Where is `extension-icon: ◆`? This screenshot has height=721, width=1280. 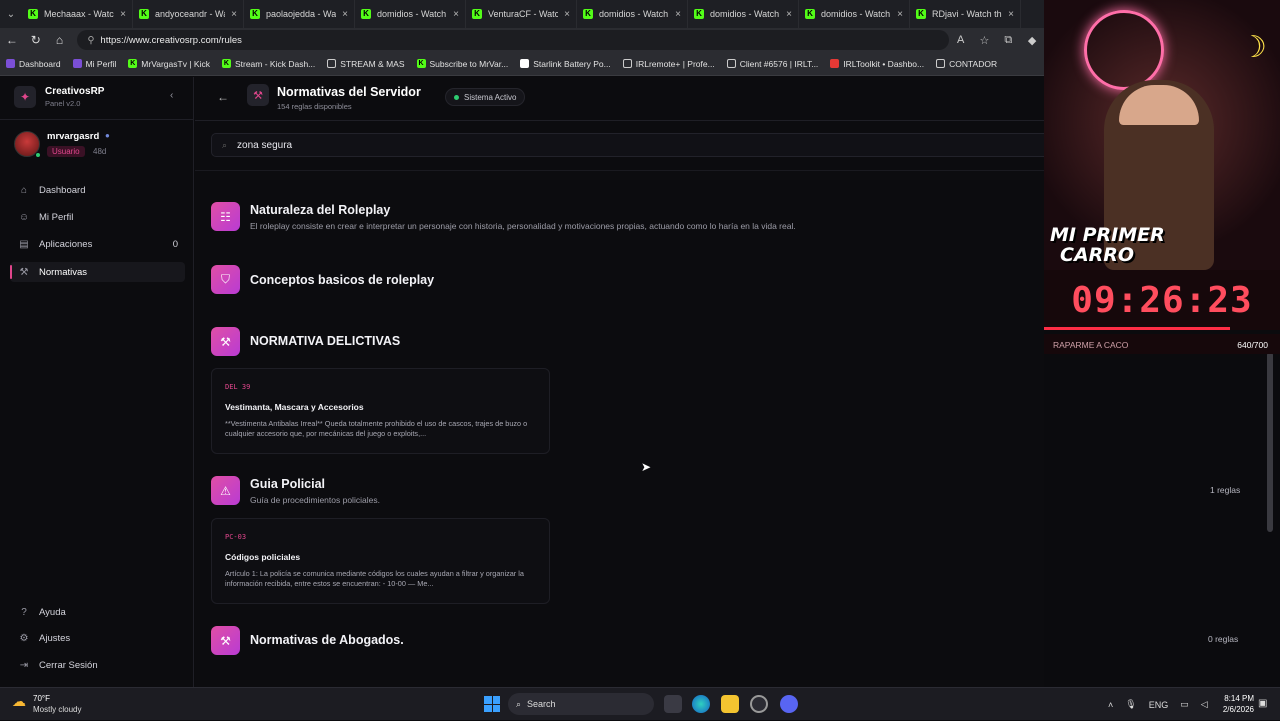
extension-icon: ◆ is located at coordinates (1032, 40).